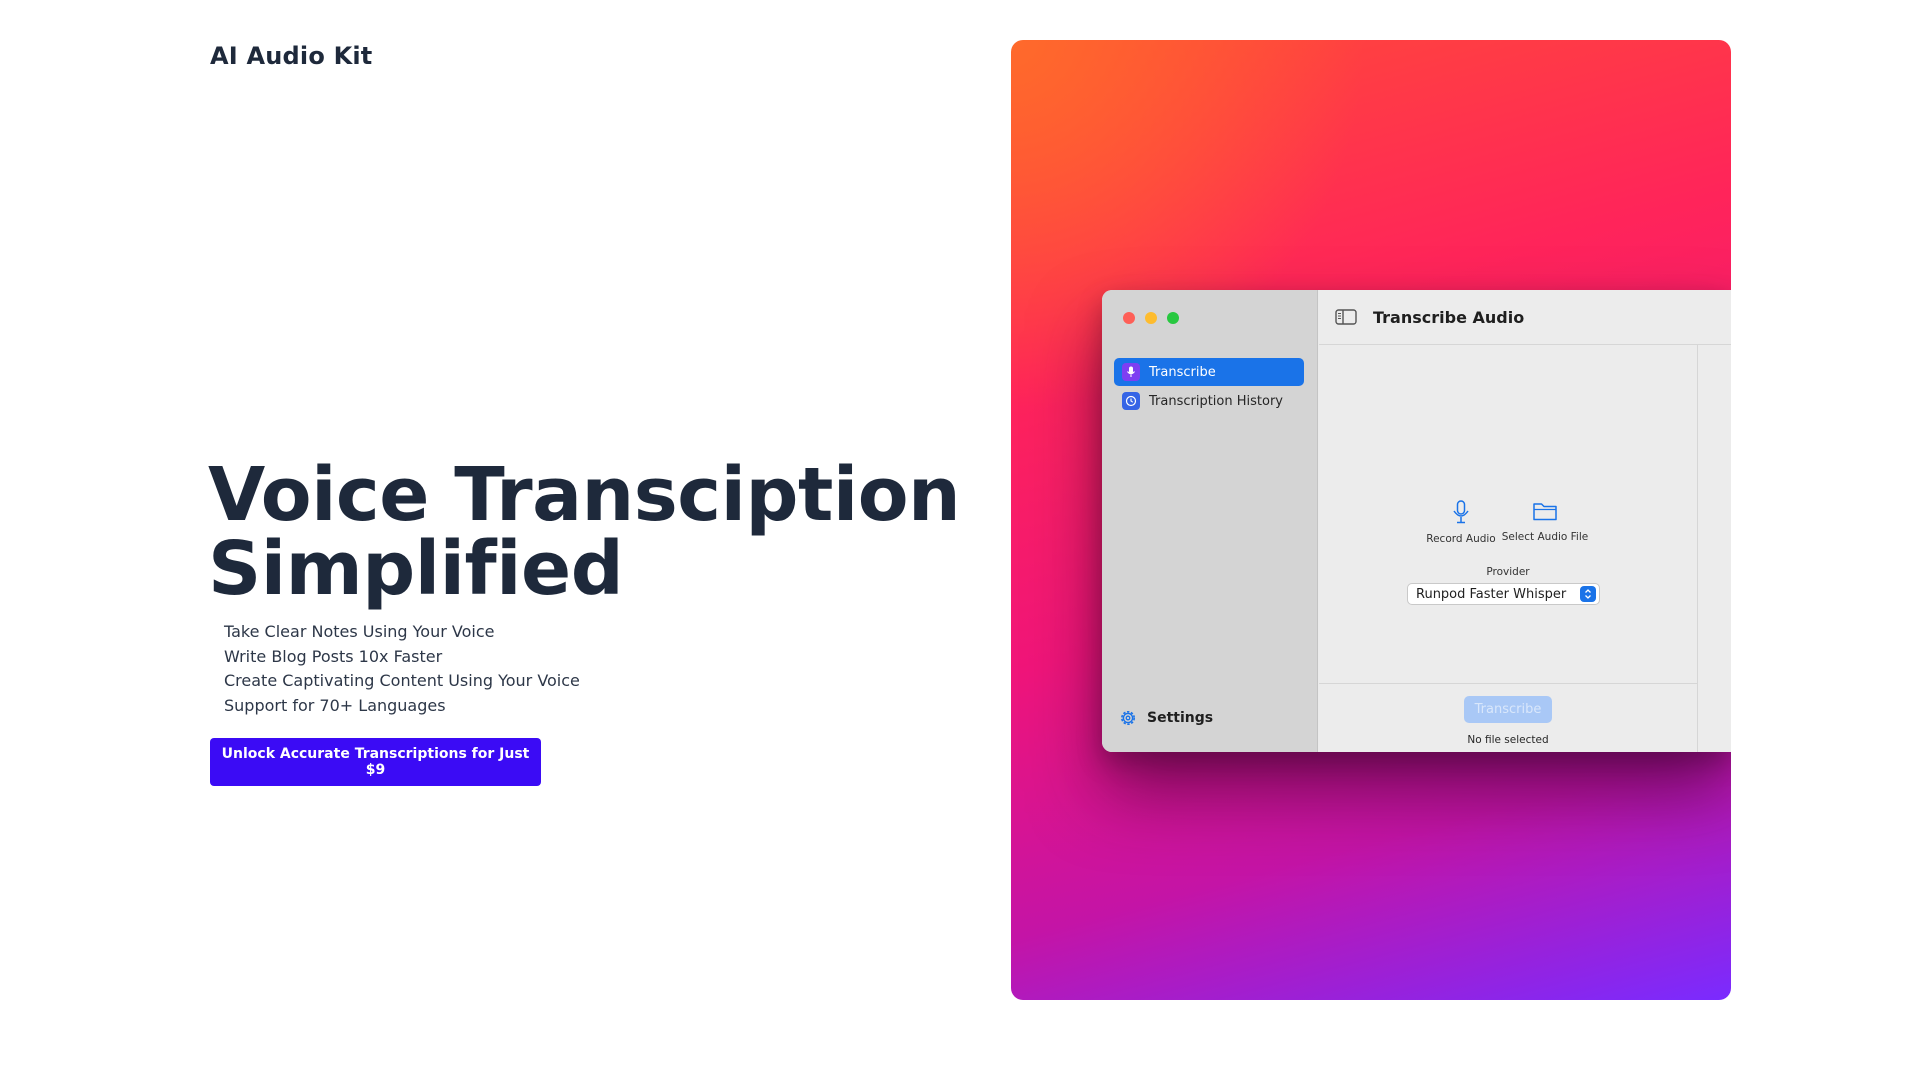  I want to click on file-status-text: No file selected, so click(1508, 740).